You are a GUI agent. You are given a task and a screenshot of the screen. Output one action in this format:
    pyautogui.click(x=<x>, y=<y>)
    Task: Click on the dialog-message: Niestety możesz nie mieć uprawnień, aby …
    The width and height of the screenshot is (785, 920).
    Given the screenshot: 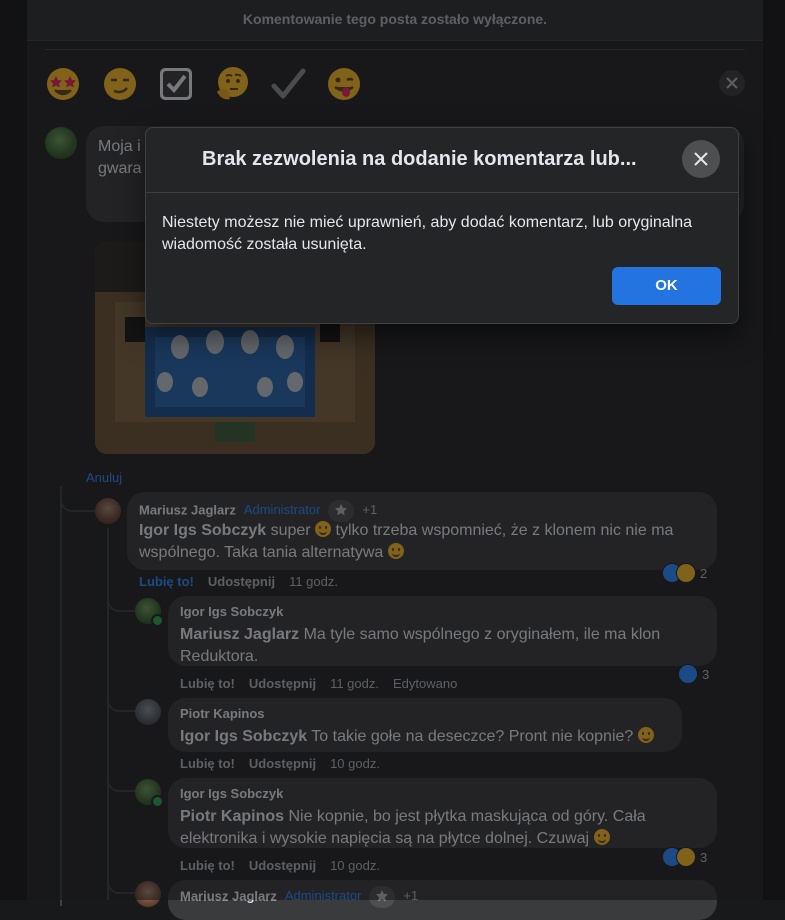 What is the action you would take?
    pyautogui.click(x=427, y=233)
    